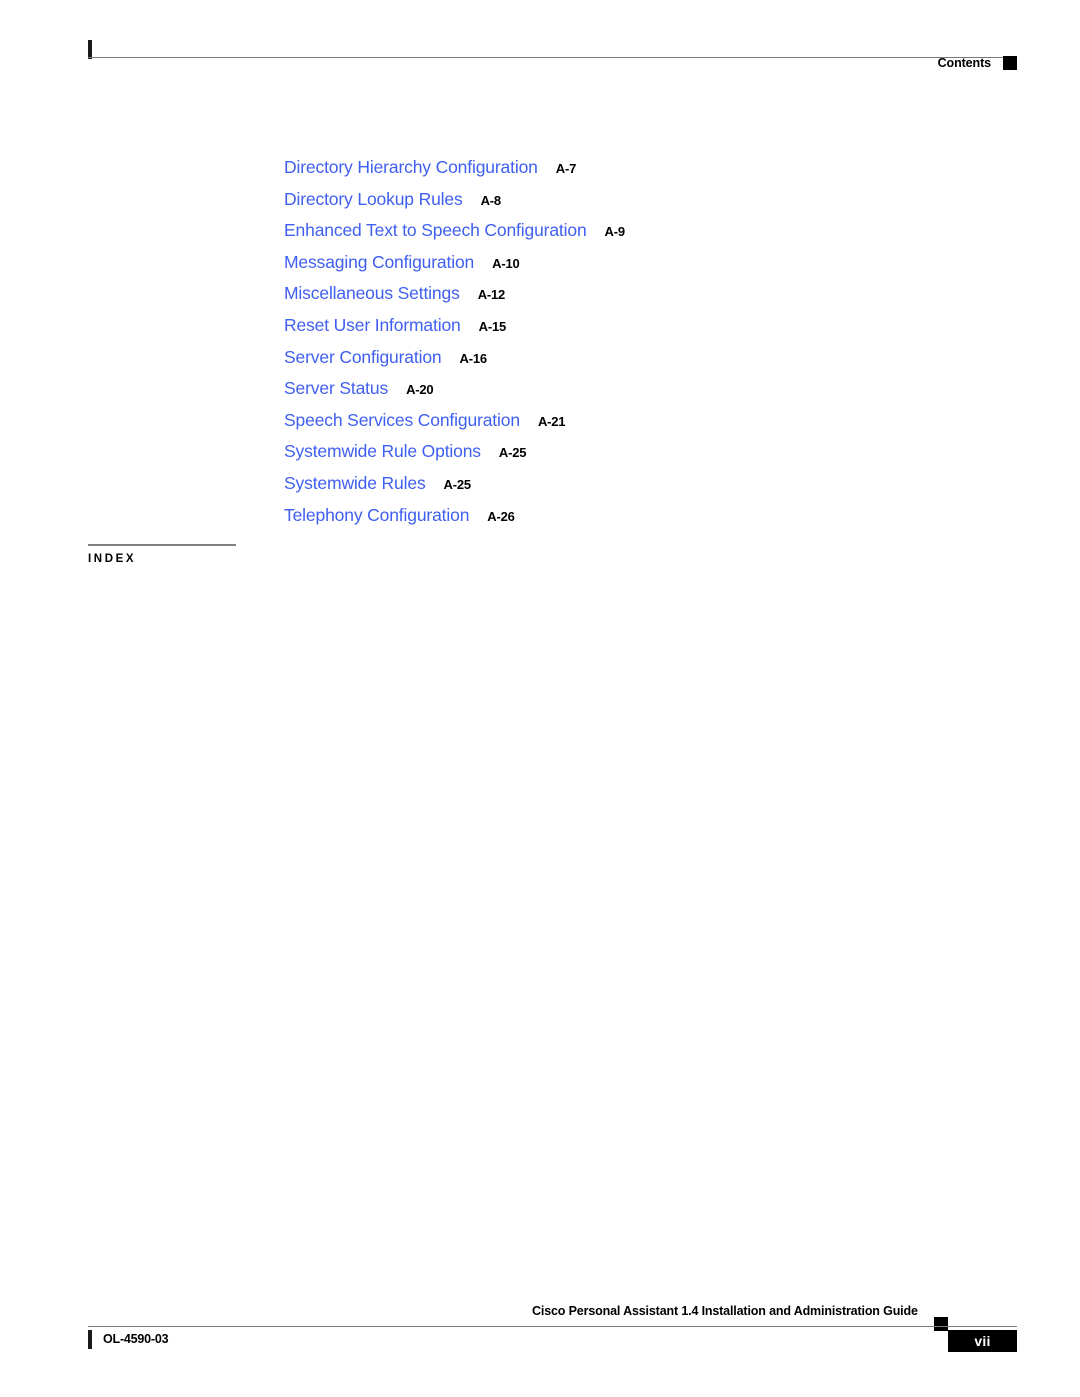 The image size is (1080, 1397). I want to click on toc-entry: Messaging Configuration A-10, so click(634, 263).